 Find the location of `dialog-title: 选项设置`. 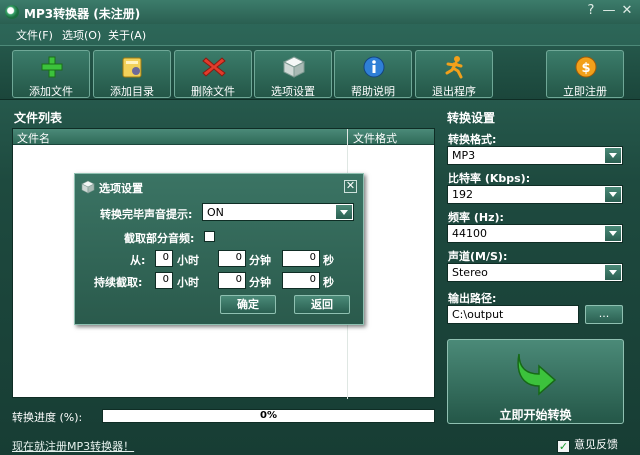

dialog-title: 选项设置 is located at coordinates (121, 188).